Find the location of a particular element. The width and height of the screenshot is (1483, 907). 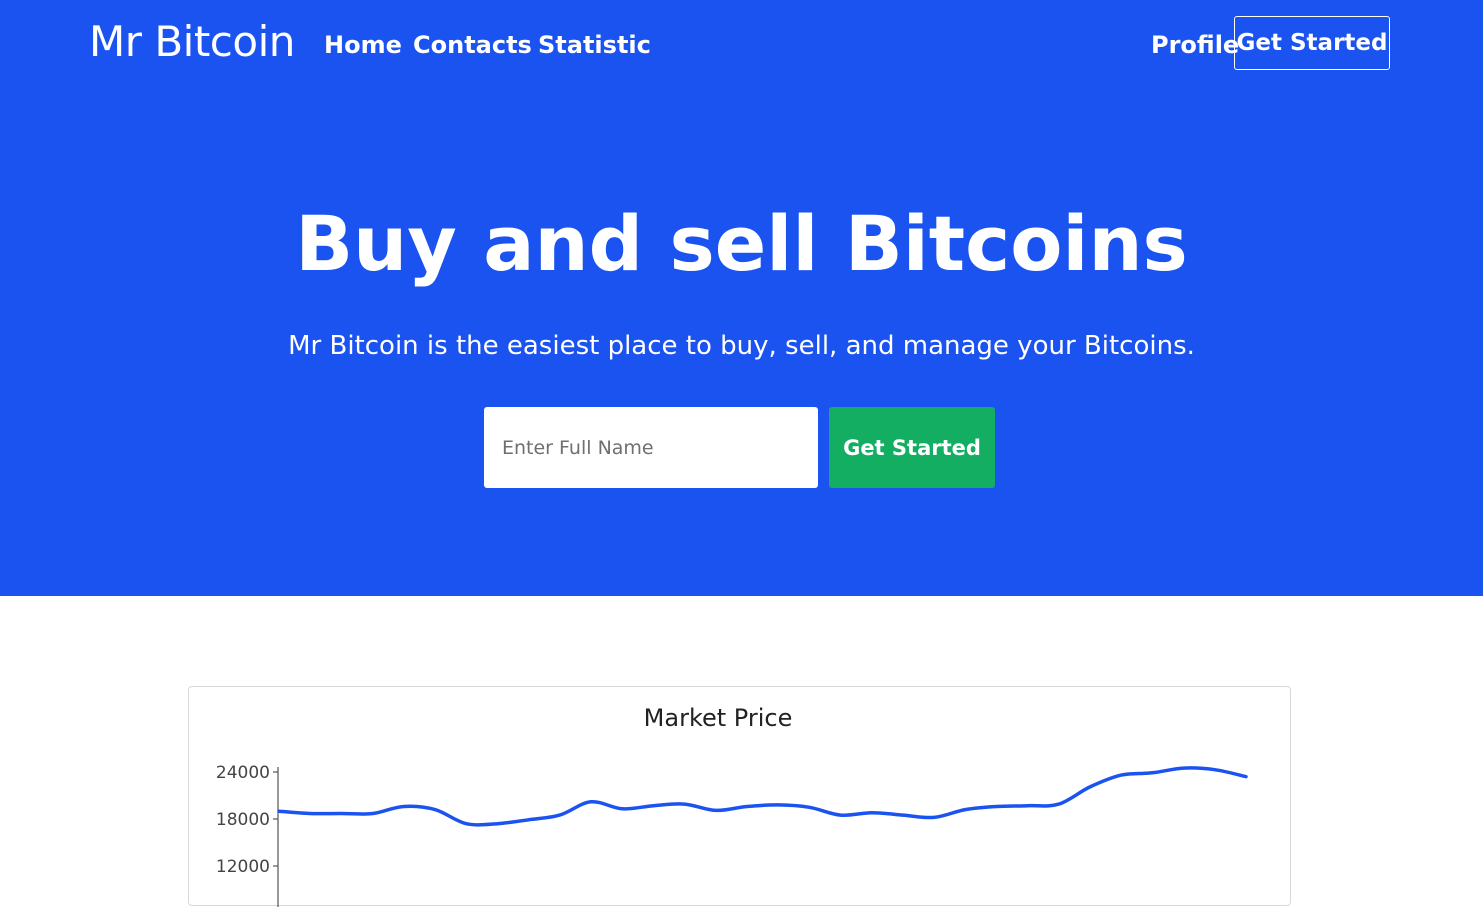

nav-get-started-button: Get Started is located at coordinates (1312, 43).